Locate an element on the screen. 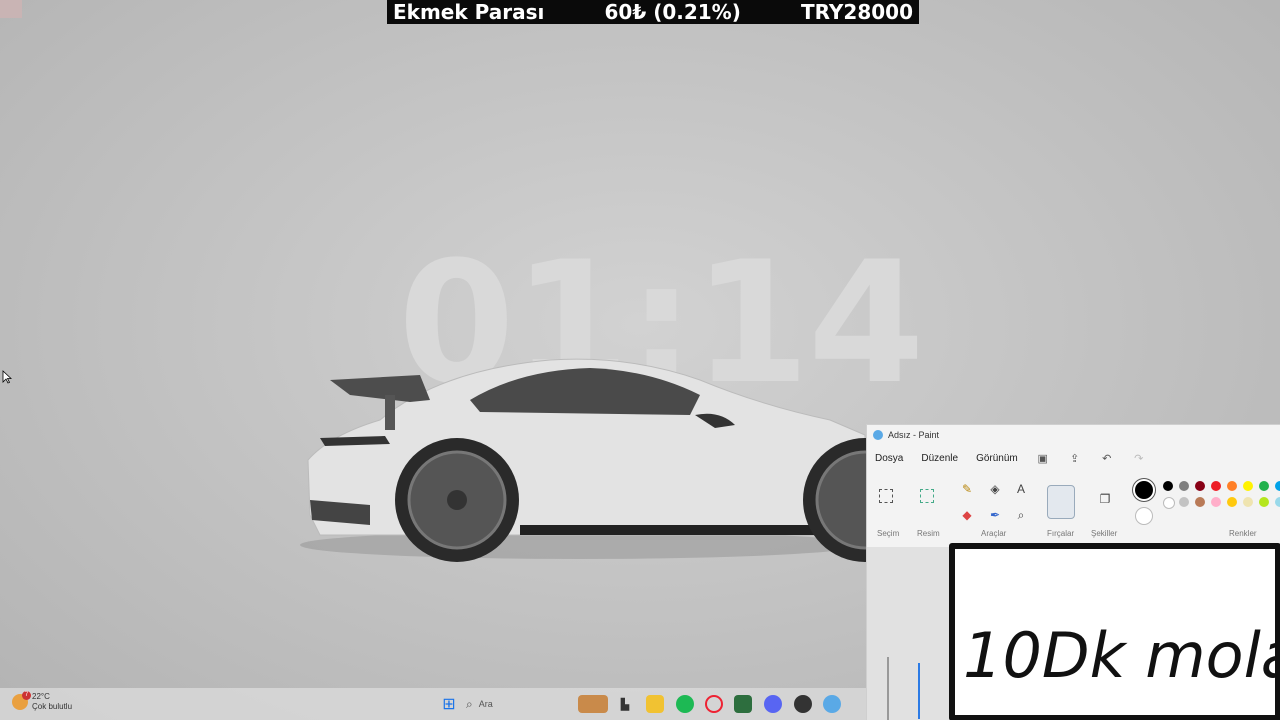  stock-ticker: Ekmek Parası 60₺ (0.21%) TRY28000 is located at coordinates (653, 12).